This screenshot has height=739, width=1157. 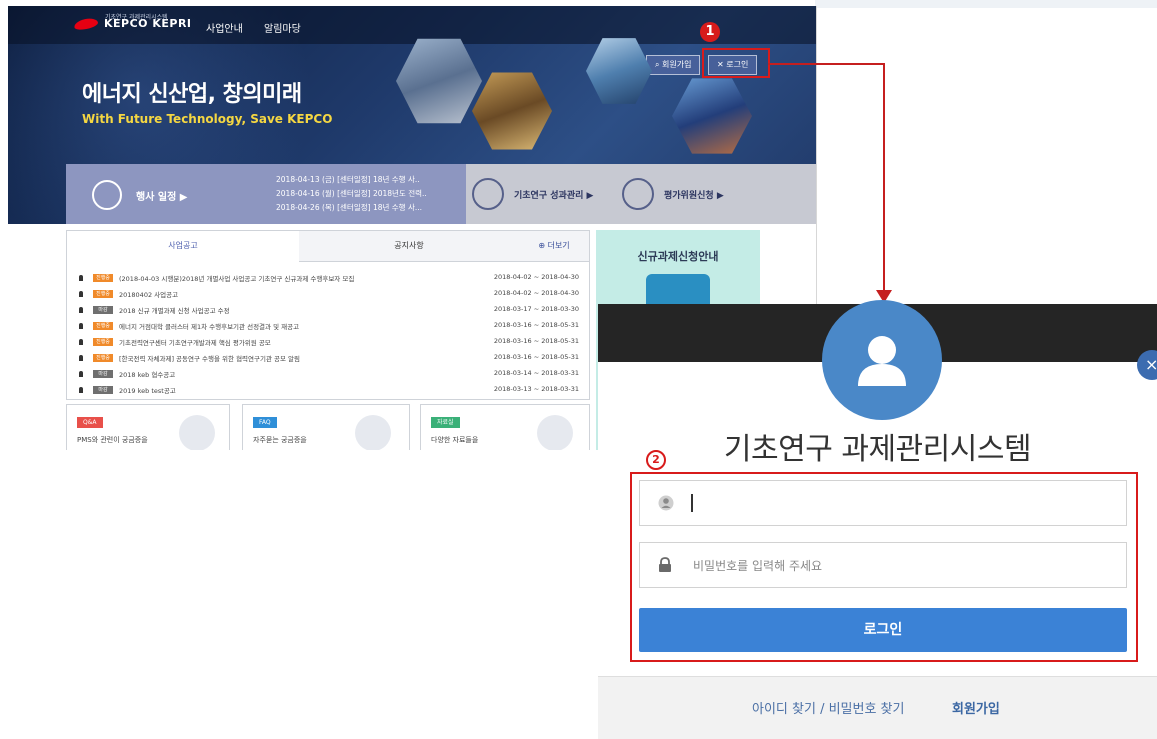 I want to click on hexagon-icon, so click(x=488, y=194).